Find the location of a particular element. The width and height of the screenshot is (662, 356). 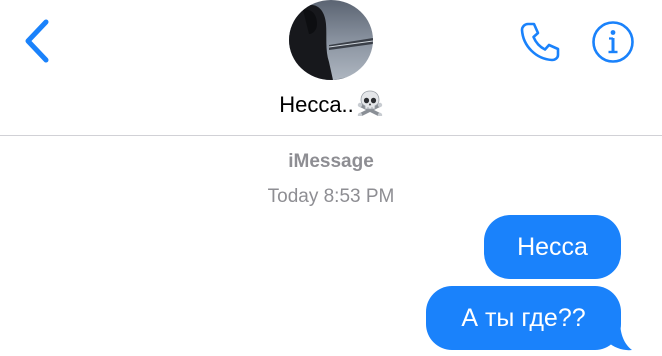

back-button is located at coordinates (38, 41).